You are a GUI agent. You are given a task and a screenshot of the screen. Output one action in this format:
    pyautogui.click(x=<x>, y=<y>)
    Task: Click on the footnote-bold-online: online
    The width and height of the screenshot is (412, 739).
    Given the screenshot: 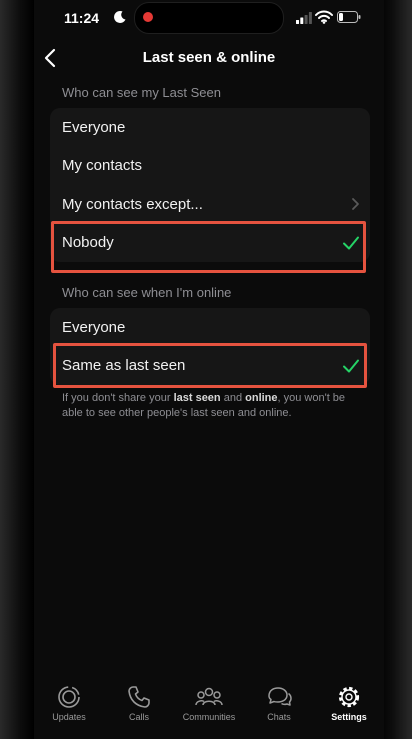 What is the action you would take?
    pyautogui.click(x=261, y=398)
    